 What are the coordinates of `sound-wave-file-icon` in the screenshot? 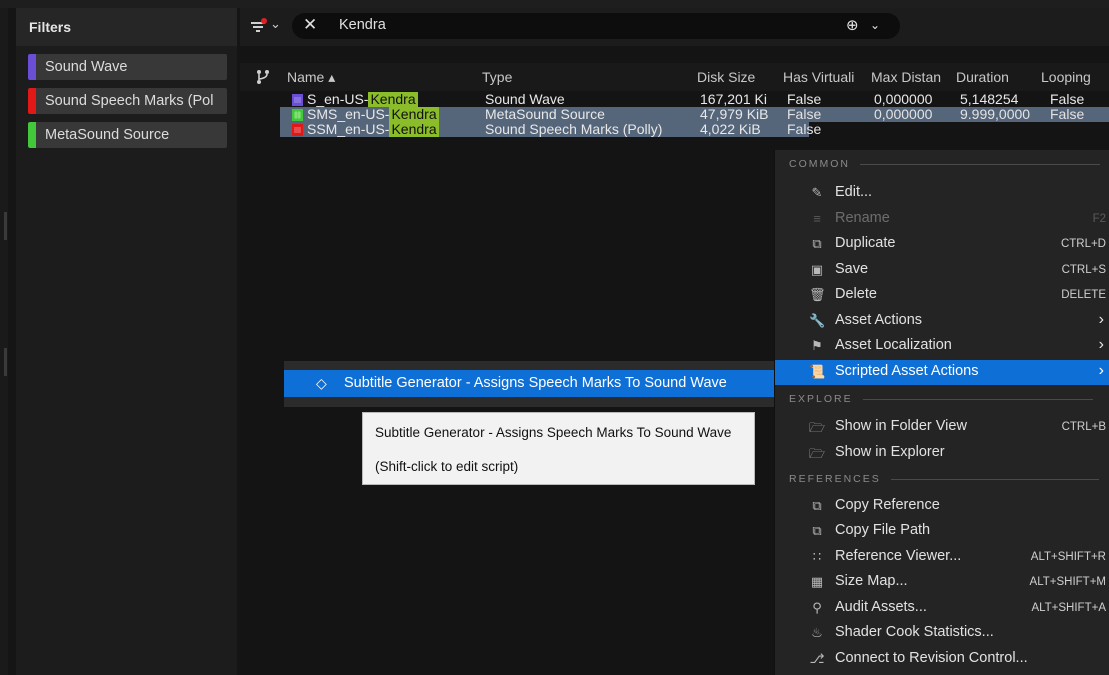 It's located at (297, 100).